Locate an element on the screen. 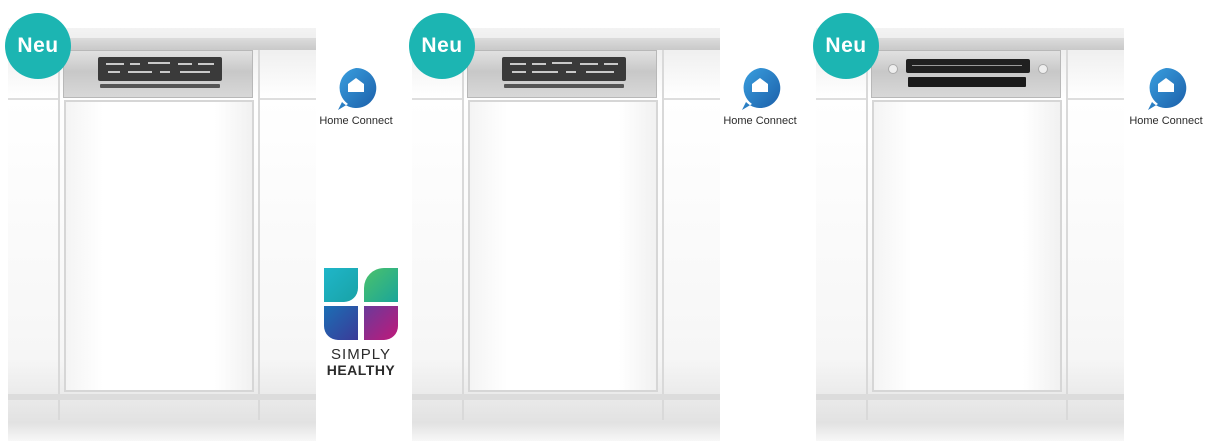 The image size is (1223, 441). simply-healthy-logo: SIMPLY HEALTHY is located at coordinates (362, 326).